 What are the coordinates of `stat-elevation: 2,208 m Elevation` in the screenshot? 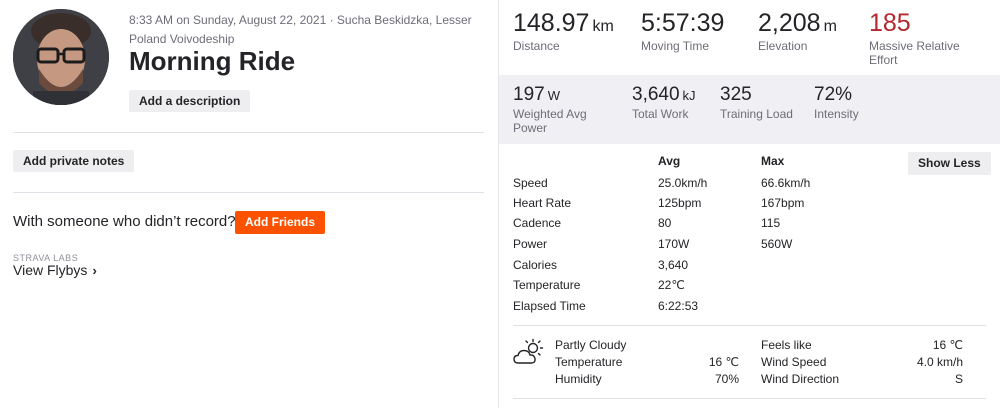 It's located at (797, 31).